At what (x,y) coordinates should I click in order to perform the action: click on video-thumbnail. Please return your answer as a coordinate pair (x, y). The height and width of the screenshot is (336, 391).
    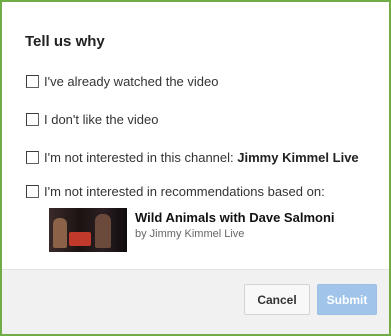
    Looking at the image, I should click on (88, 230).